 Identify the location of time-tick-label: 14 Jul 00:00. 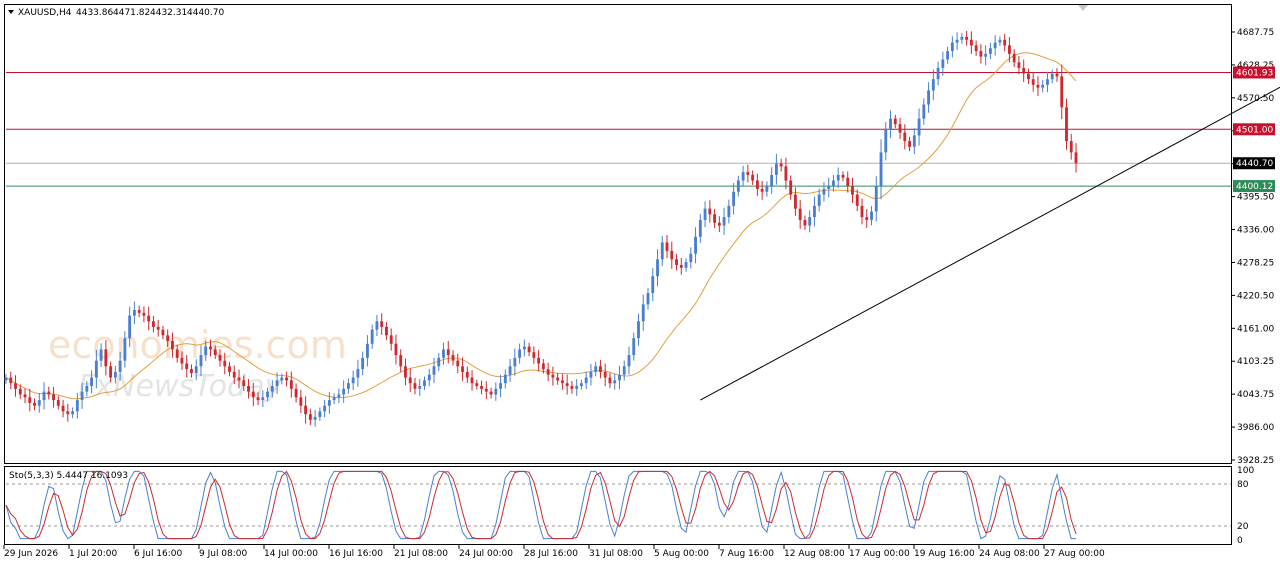
(291, 554).